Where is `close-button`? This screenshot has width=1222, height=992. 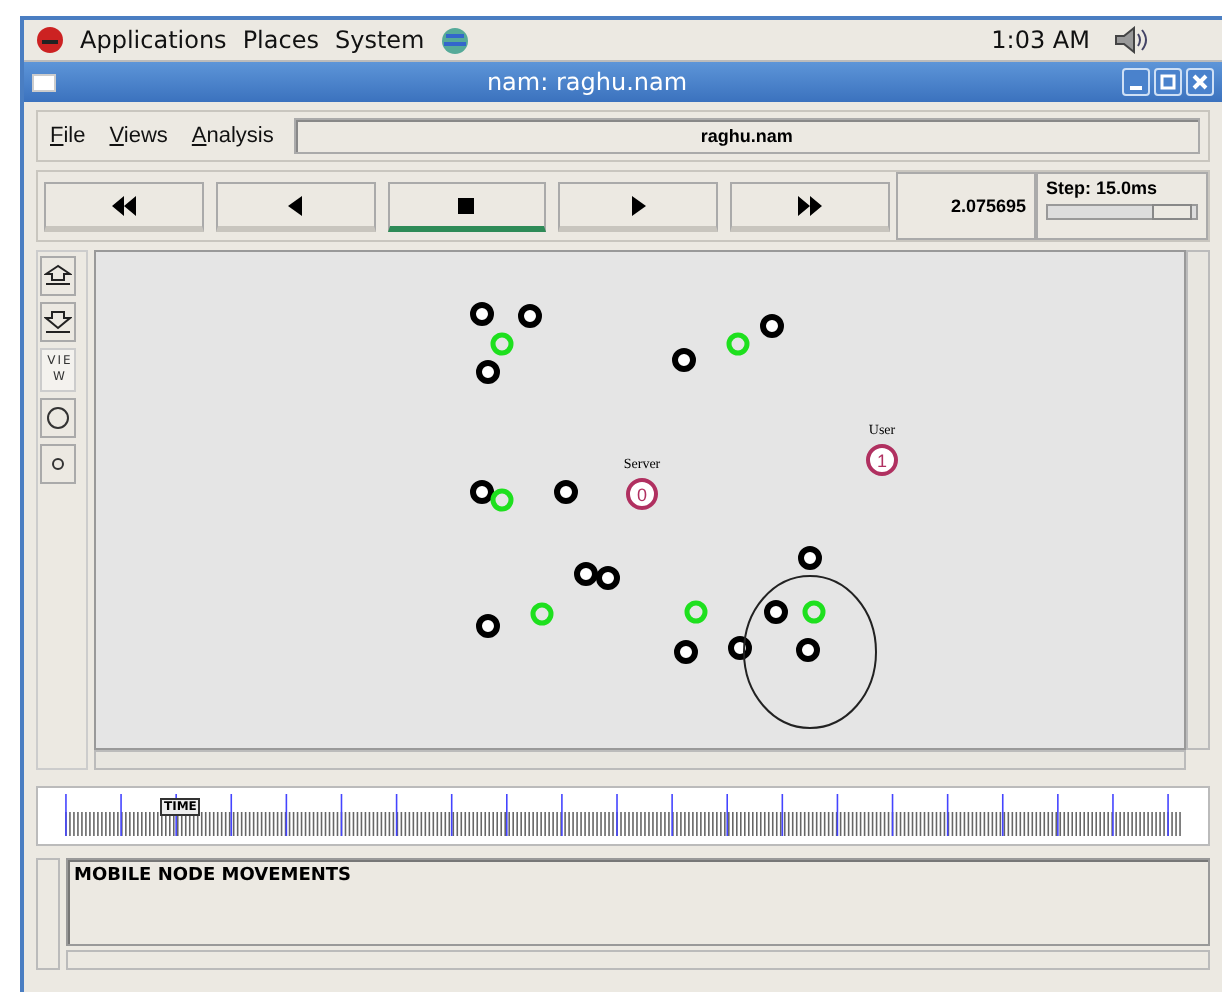
close-button is located at coordinates (1200, 82).